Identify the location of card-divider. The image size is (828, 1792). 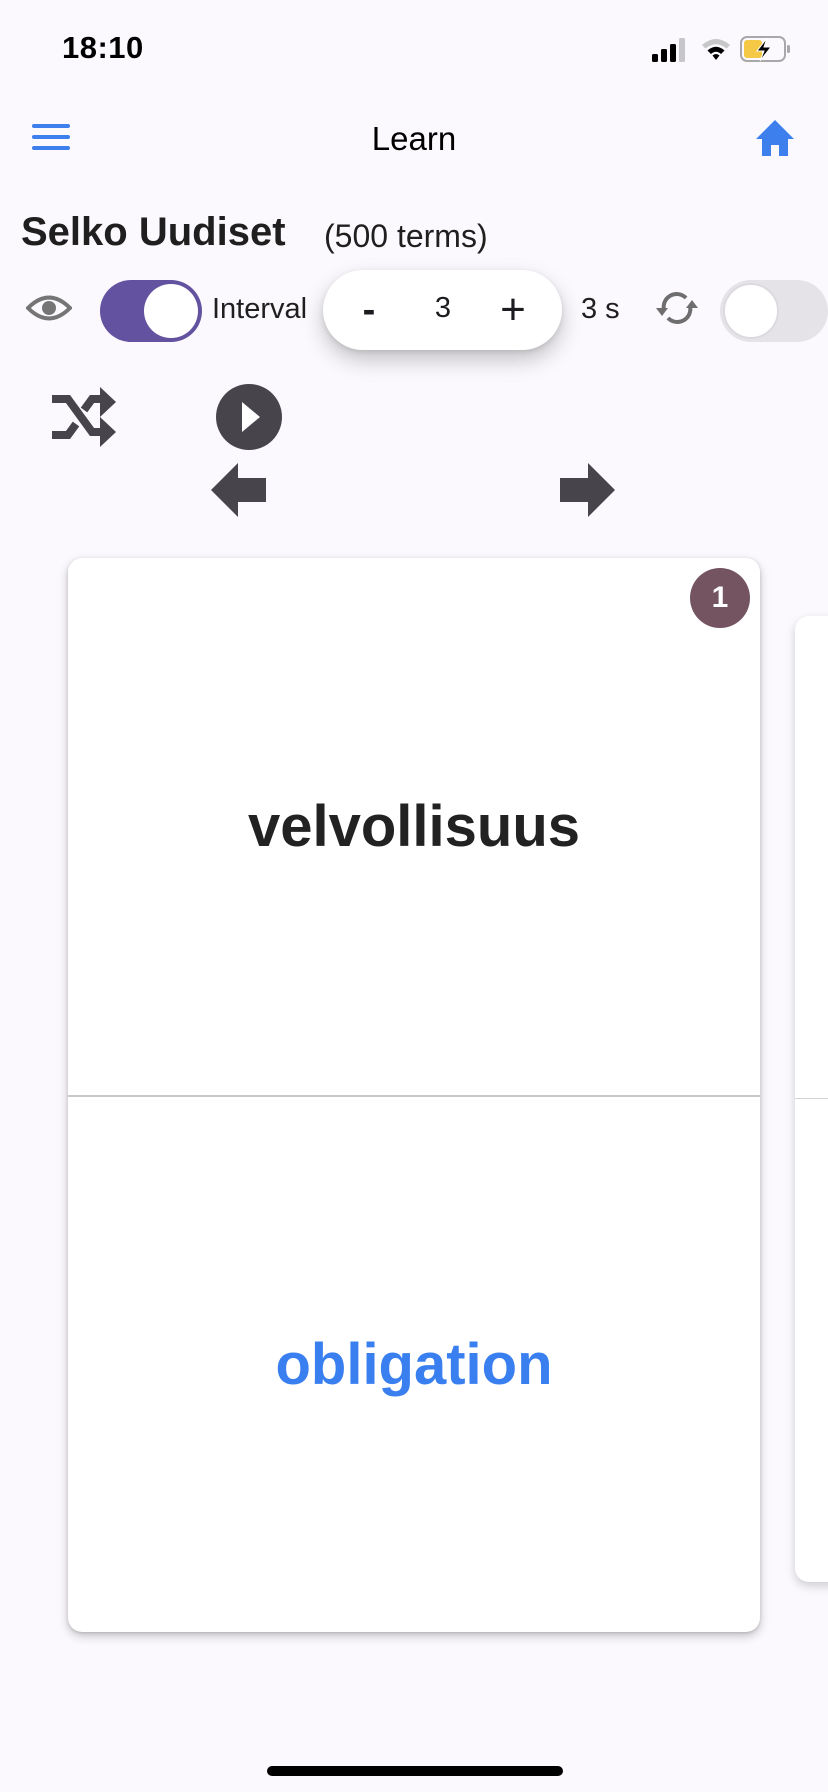
(811, 1098).